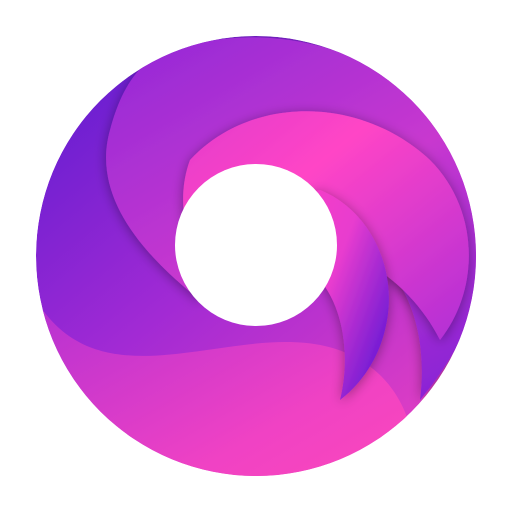 Image resolution: width=512 pixels, height=512 pixels. Describe the element at coordinates (256, 245) in the screenshot. I see `logo-center-hole` at that location.